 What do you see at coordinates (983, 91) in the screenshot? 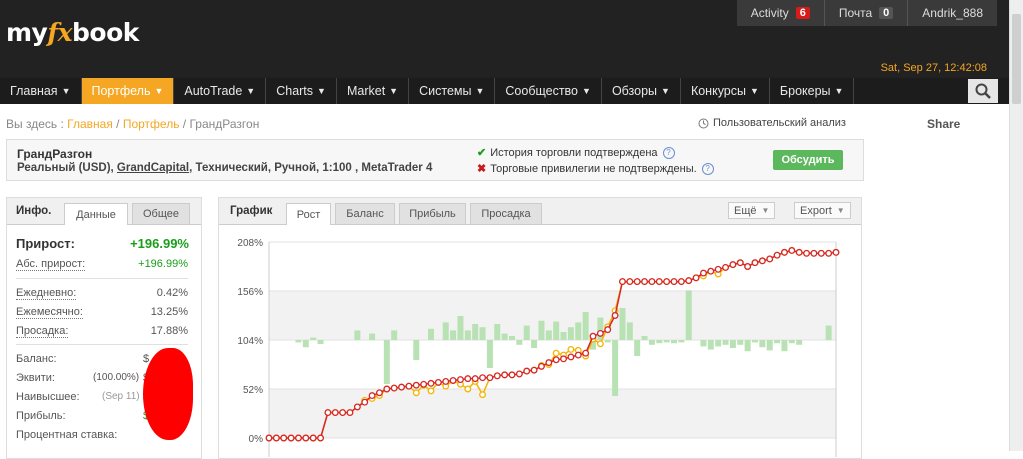
I see `search-button` at bounding box center [983, 91].